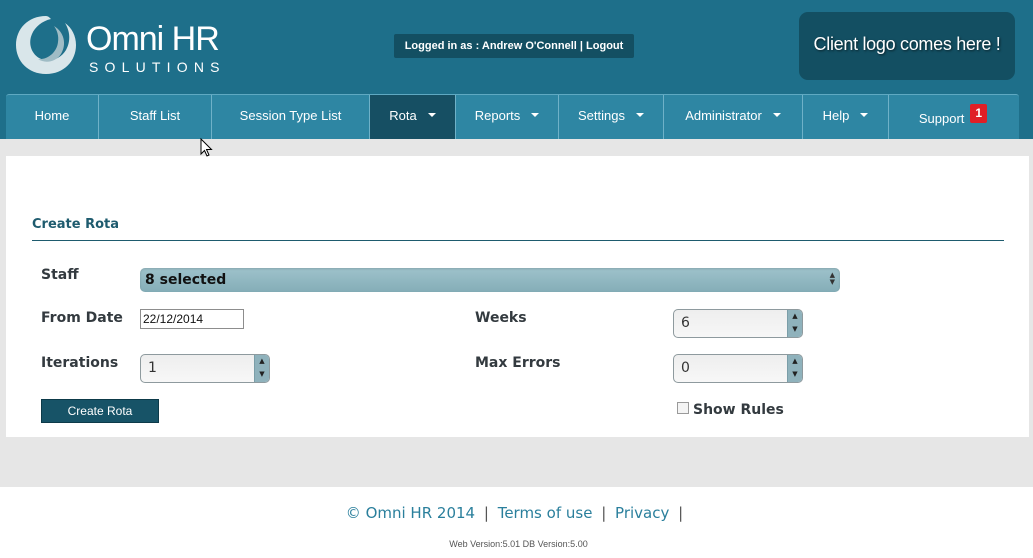 The width and height of the screenshot is (1033, 558). I want to click on nav-settings: Settings, so click(611, 117).